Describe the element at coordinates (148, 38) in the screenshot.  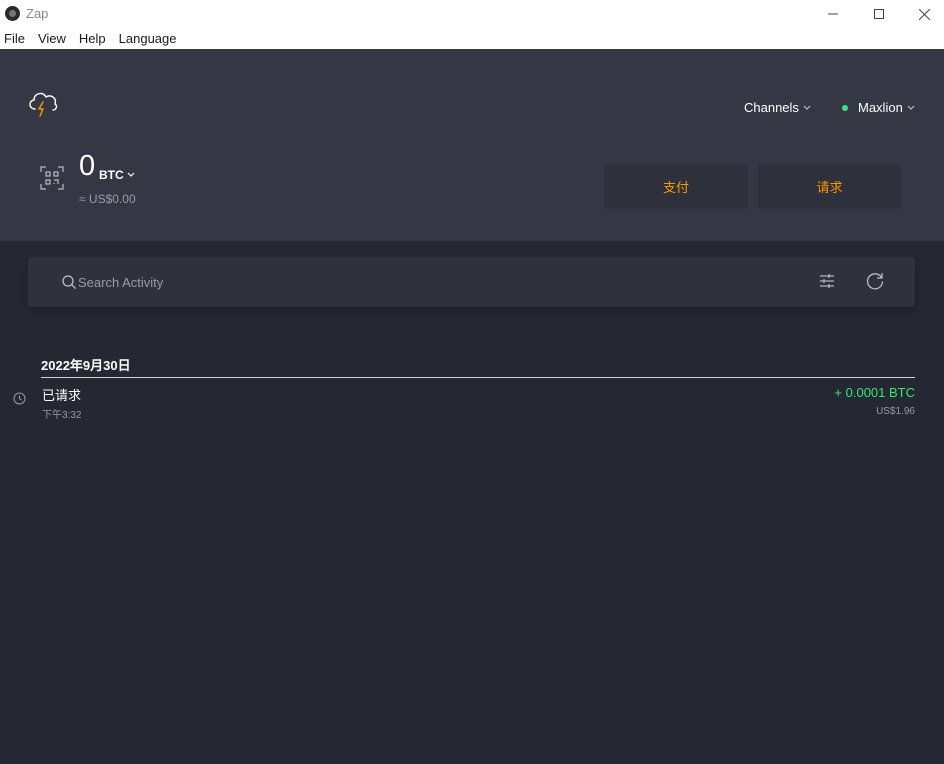
I see `menu-language: Language` at that location.